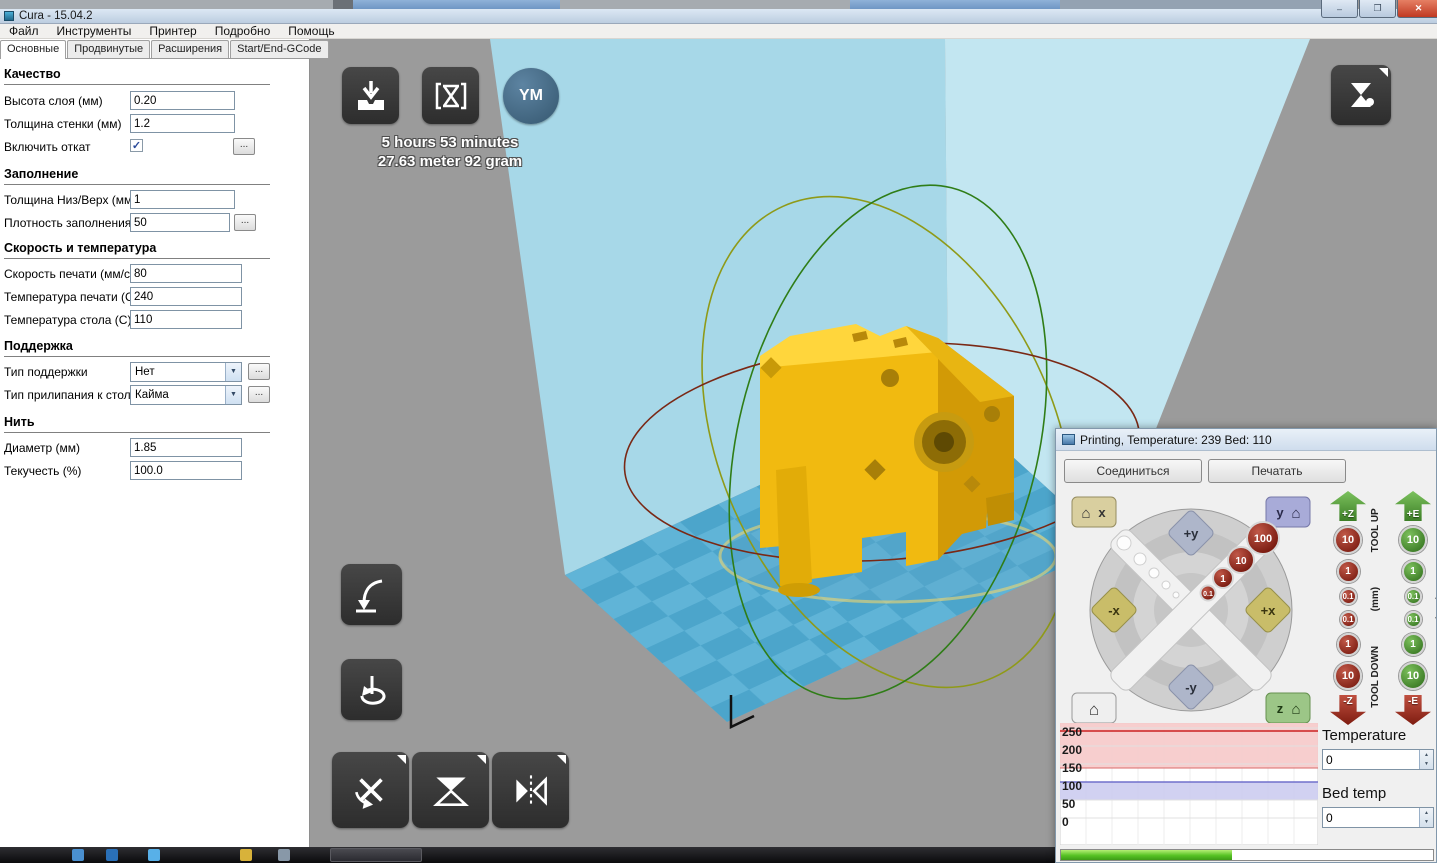 This screenshot has height=863, width=1437. I want to click on z-down-1-button: 1, so click(1348, 645).